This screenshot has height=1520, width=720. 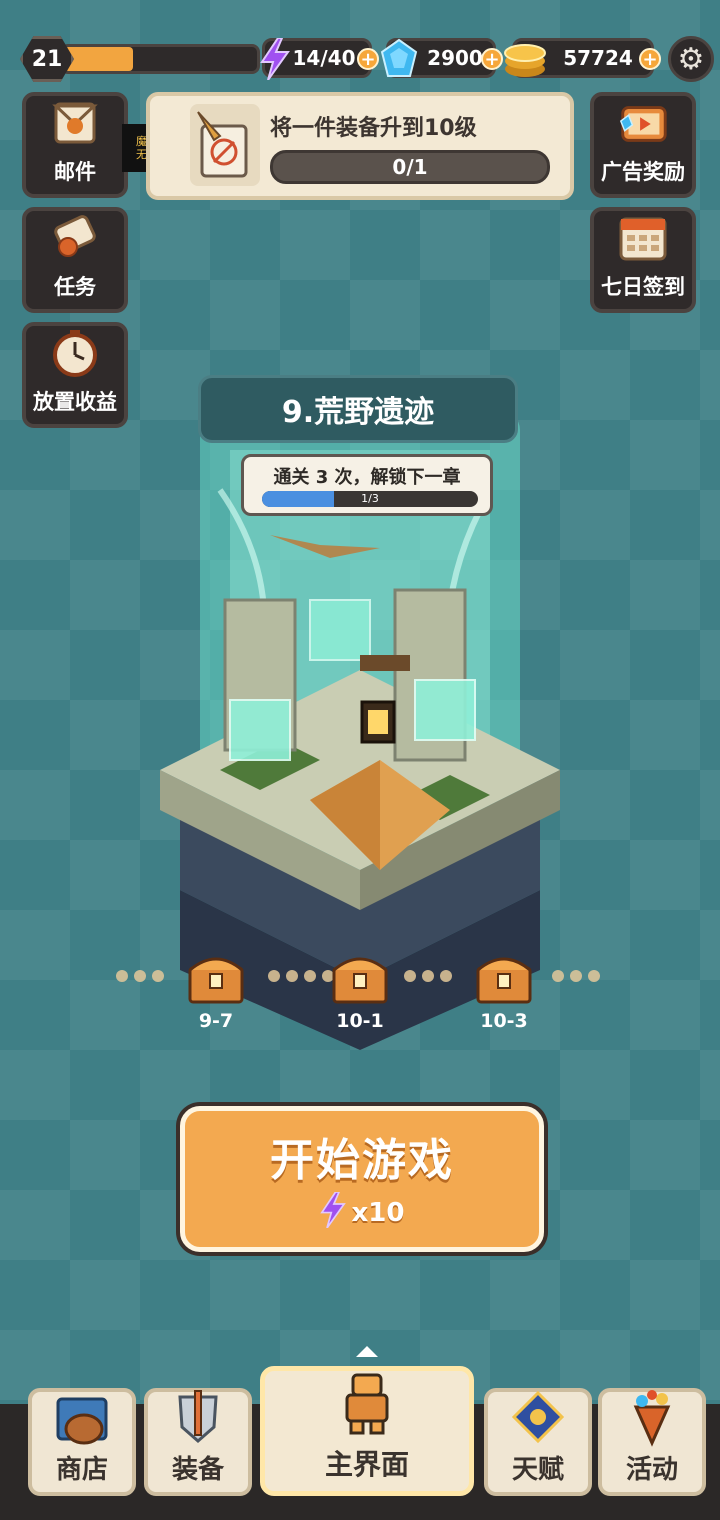 What do you see at coordinates (643, 172) in the screenshot?
I see `ad-reward-label: 广告奖励` at bounding box center [643, 172].